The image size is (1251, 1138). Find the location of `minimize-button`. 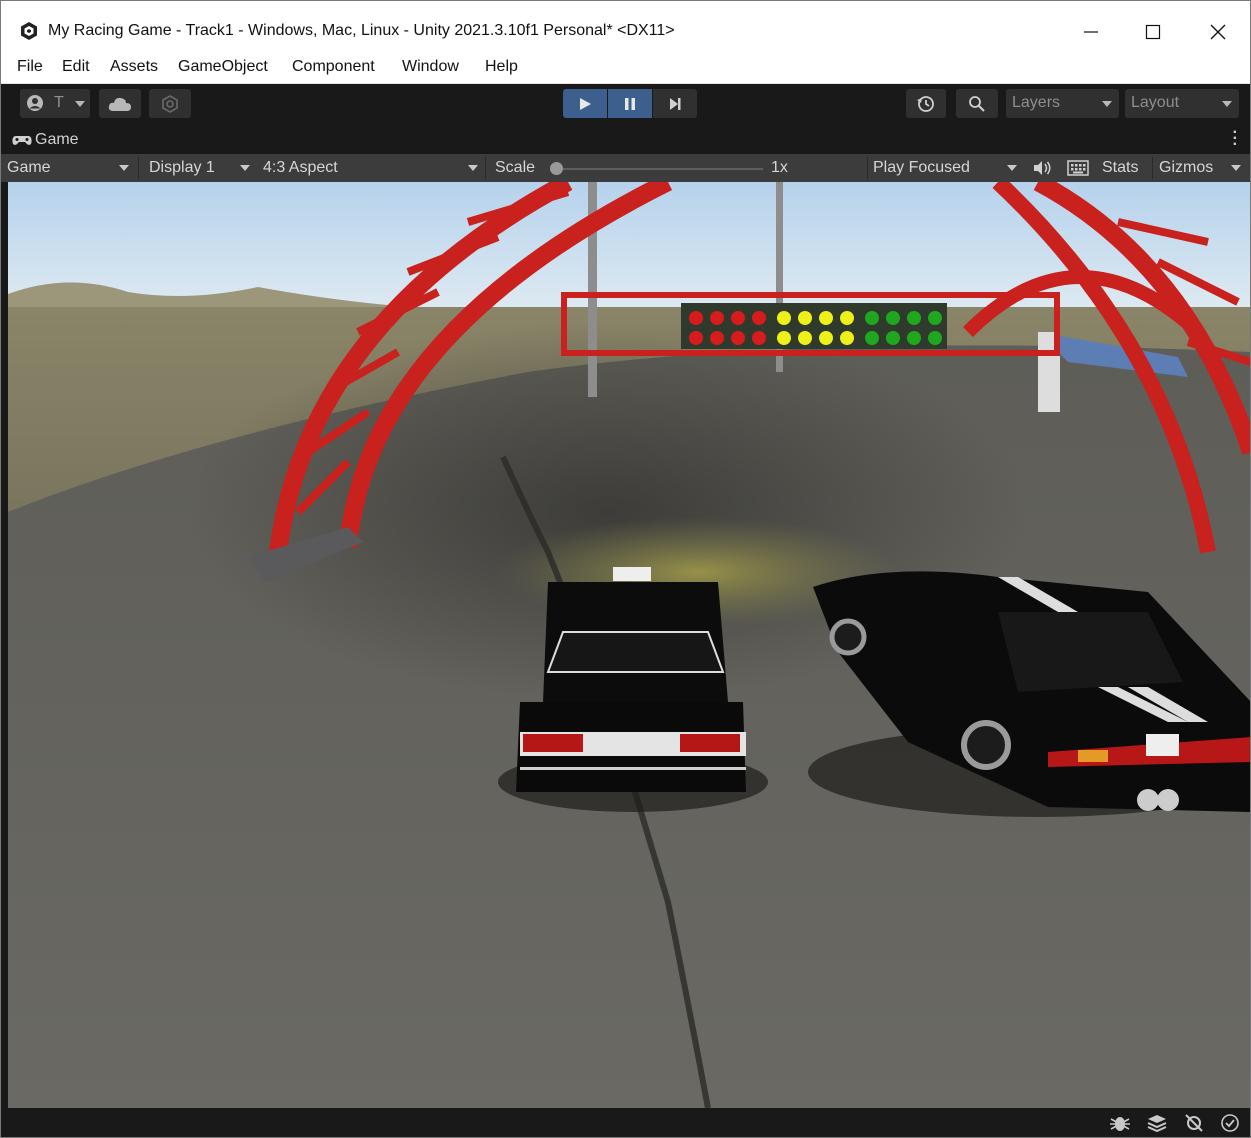

minimize-button is located at coordinates (1091, 32).